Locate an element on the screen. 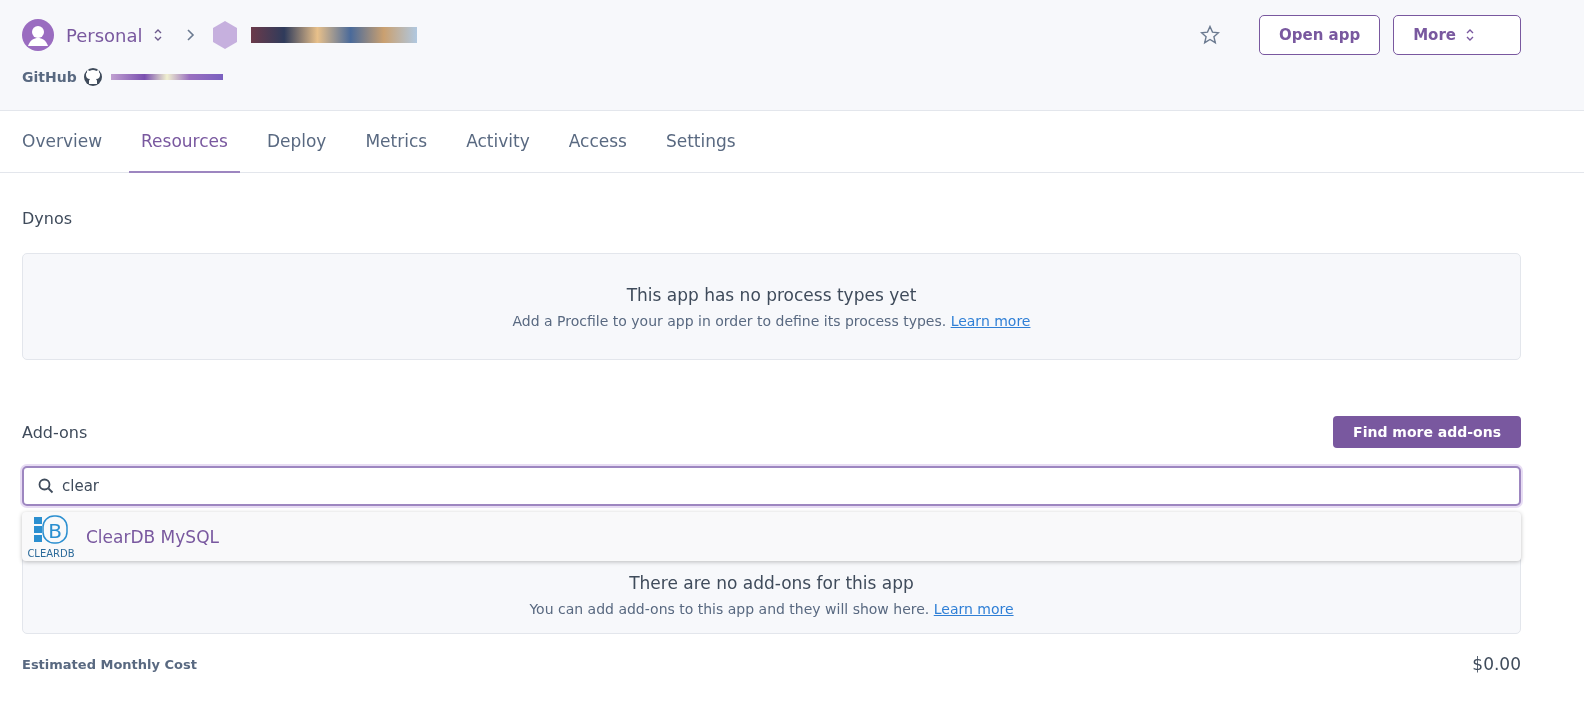  section-title: Add-ons is located at coordinates (55, 432).